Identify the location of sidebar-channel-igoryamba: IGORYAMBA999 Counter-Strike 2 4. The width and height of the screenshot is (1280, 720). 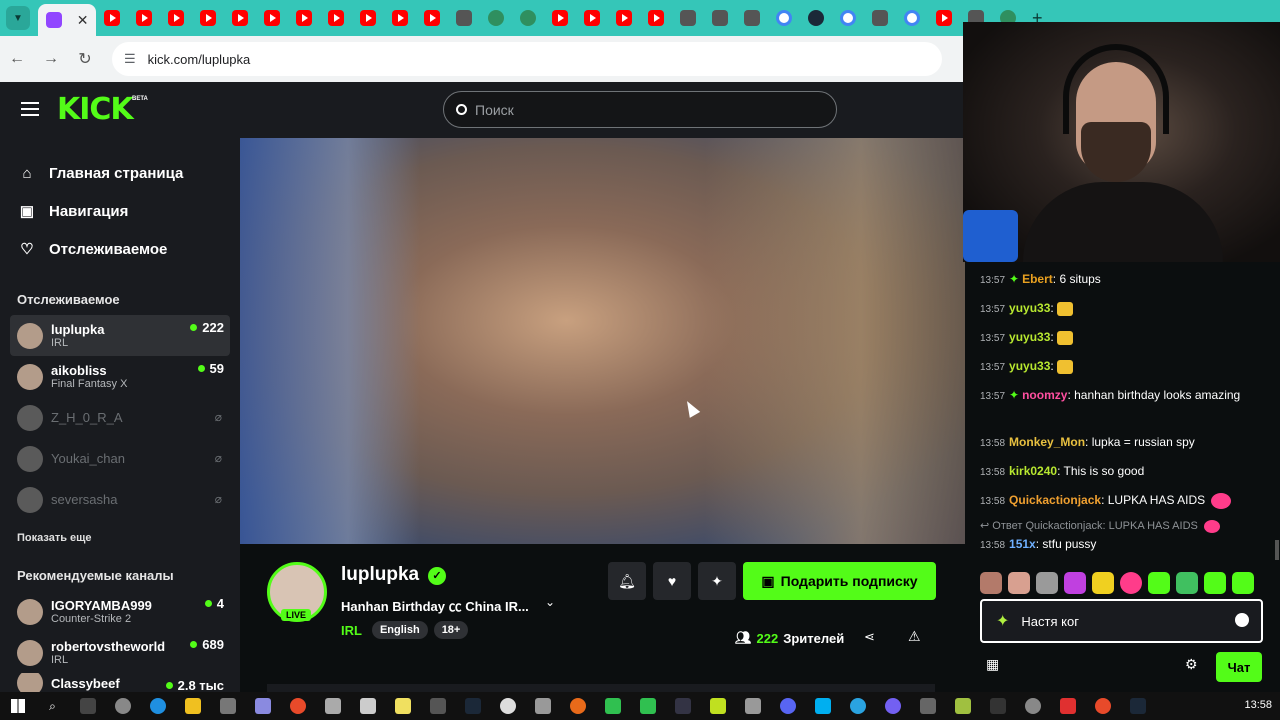
(120, 611).